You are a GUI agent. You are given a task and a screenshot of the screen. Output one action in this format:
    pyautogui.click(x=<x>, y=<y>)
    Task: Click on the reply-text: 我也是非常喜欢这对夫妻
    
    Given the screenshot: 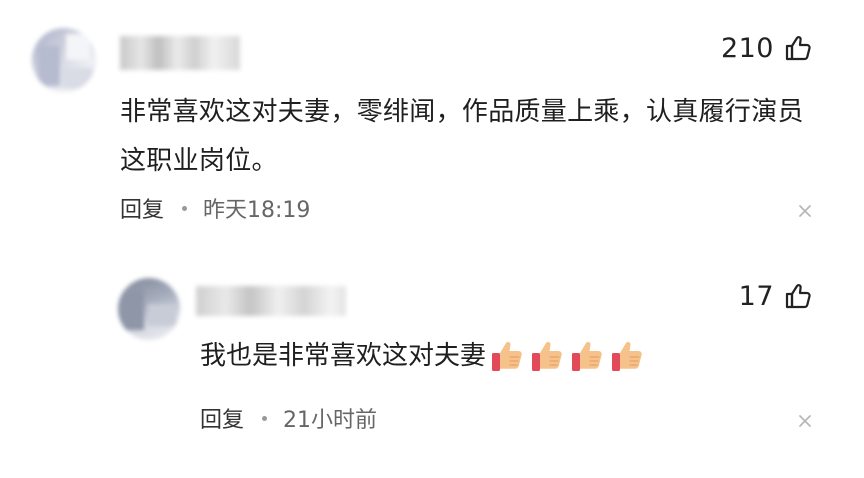 What is the action you would take?
    pyautogui.click(x=343, y=356)
    